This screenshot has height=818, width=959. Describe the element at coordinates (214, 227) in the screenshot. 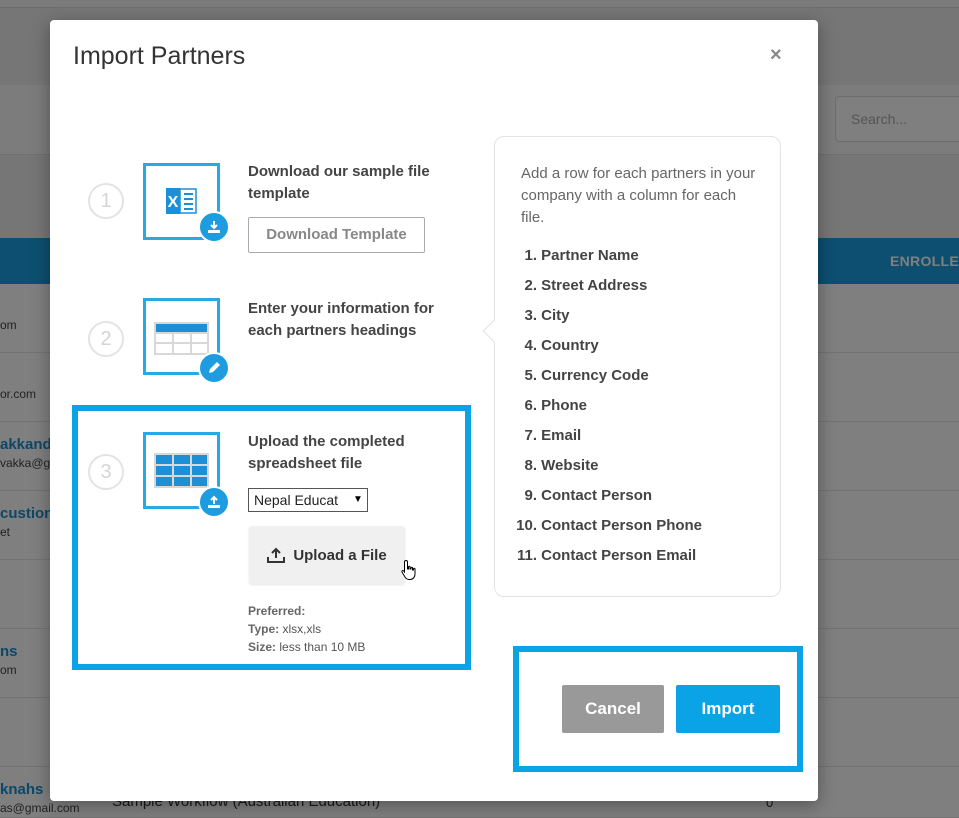

I see `download-icon` at that location.